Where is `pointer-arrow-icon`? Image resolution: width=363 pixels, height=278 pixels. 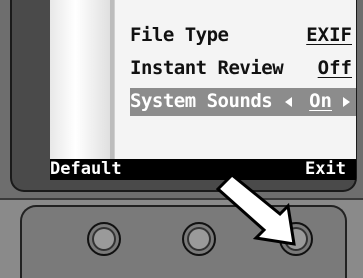
pointer-arrow-icon is located at coordinates (255, 209).